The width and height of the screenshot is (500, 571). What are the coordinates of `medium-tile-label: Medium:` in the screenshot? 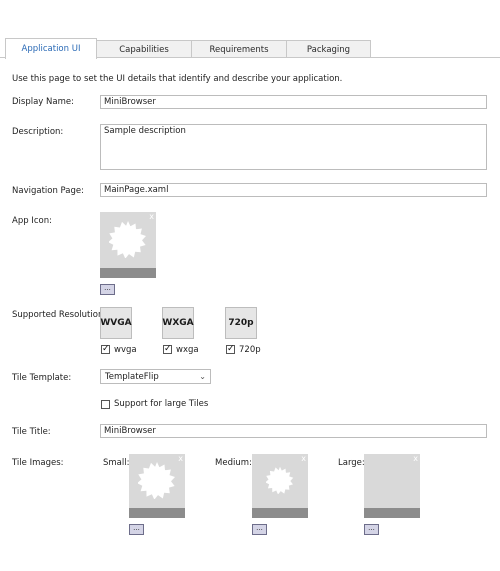 It's located at (233, 463).